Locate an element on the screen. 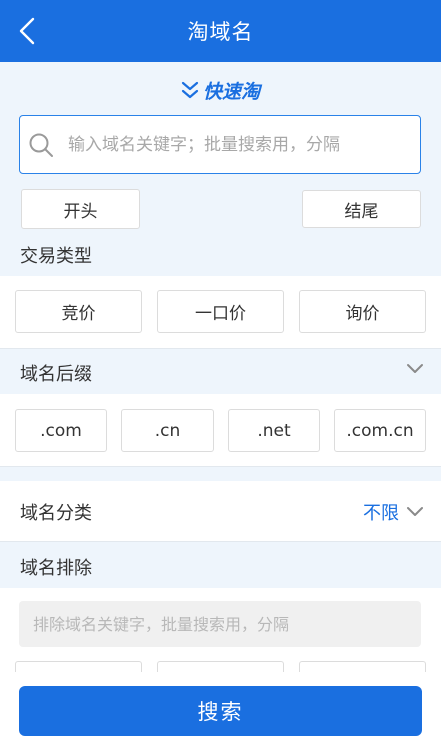 The width and height of the screenshot is (441, 750). slogan-text: 快速淘 is located at coordinates (231, 91).